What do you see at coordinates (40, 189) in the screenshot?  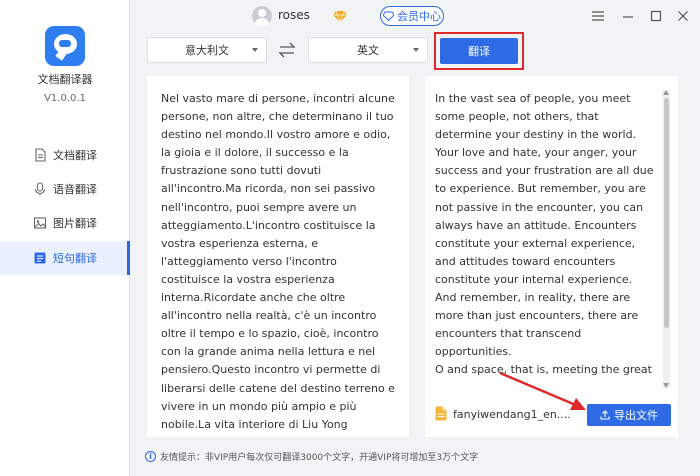 I see `microphone-icon` at bounding box center [40, 189].